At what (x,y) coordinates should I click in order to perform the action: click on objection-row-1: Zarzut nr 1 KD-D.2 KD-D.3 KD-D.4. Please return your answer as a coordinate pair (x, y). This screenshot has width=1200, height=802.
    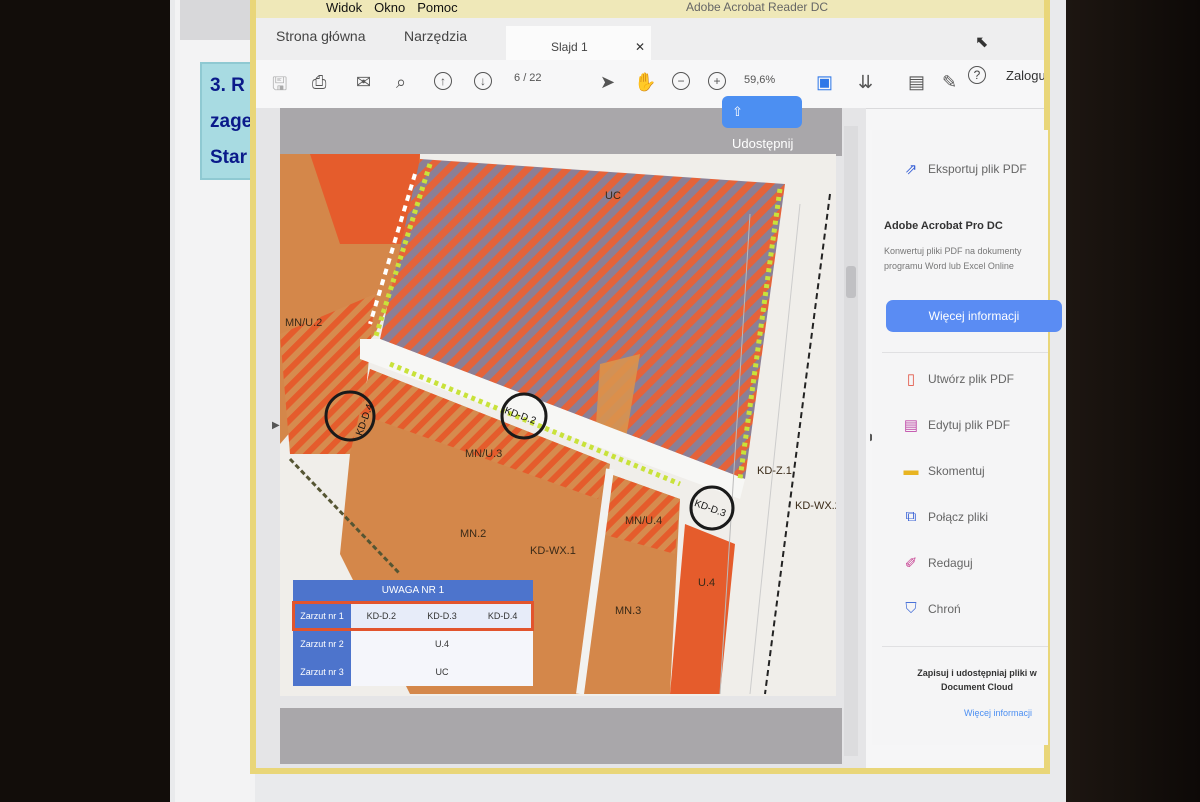
    Looking at the image, I should click on (413, 616).